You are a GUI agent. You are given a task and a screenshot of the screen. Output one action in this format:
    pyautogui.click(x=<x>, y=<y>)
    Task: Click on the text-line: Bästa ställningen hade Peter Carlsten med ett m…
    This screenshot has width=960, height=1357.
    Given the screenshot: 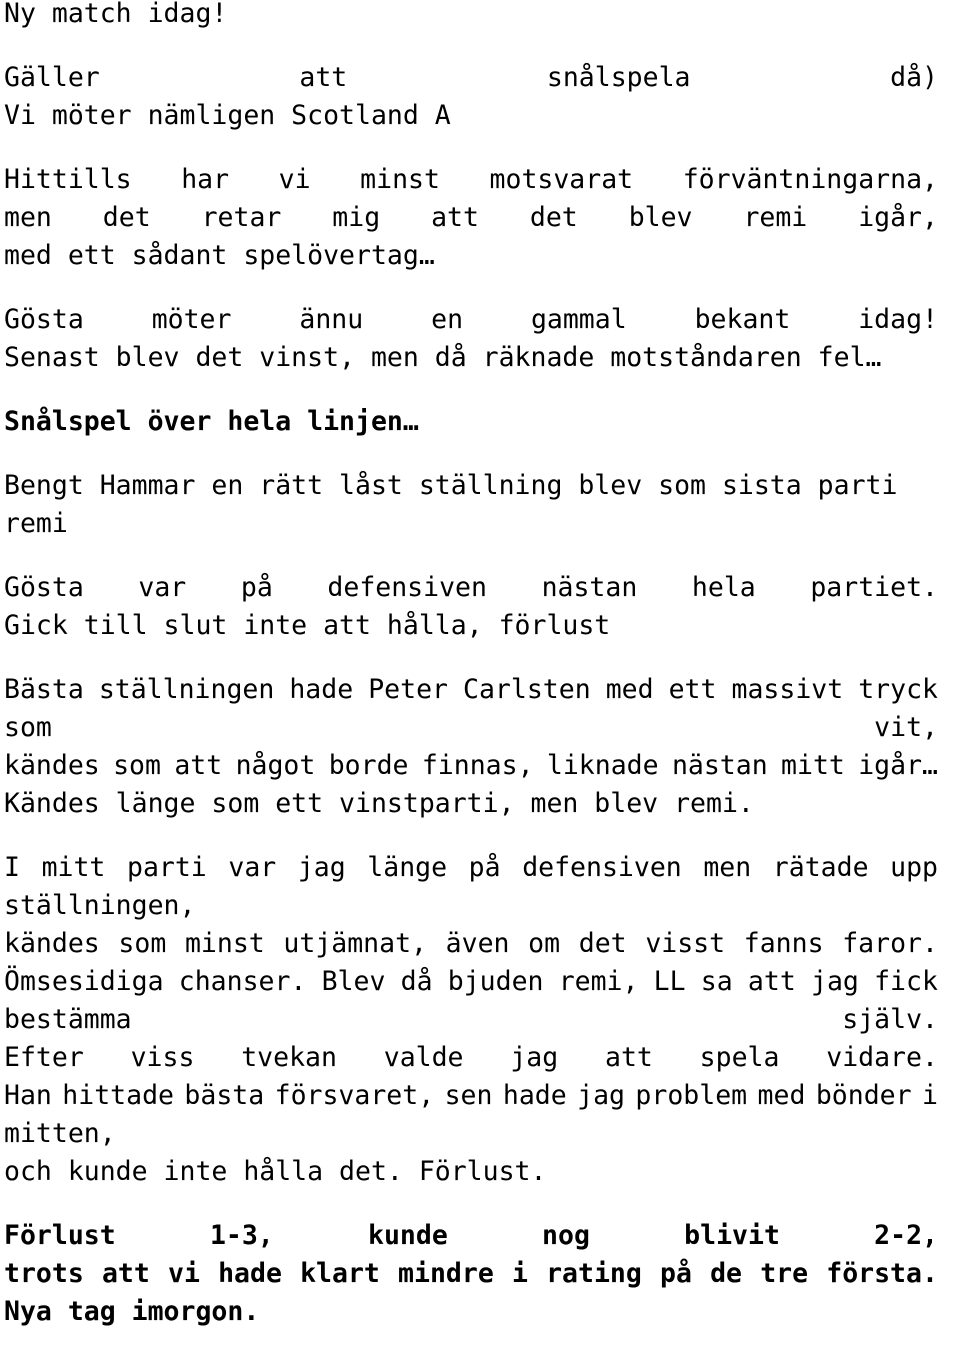 What is the action you would take?
    pyautogui.click(x=471, y=689)
    